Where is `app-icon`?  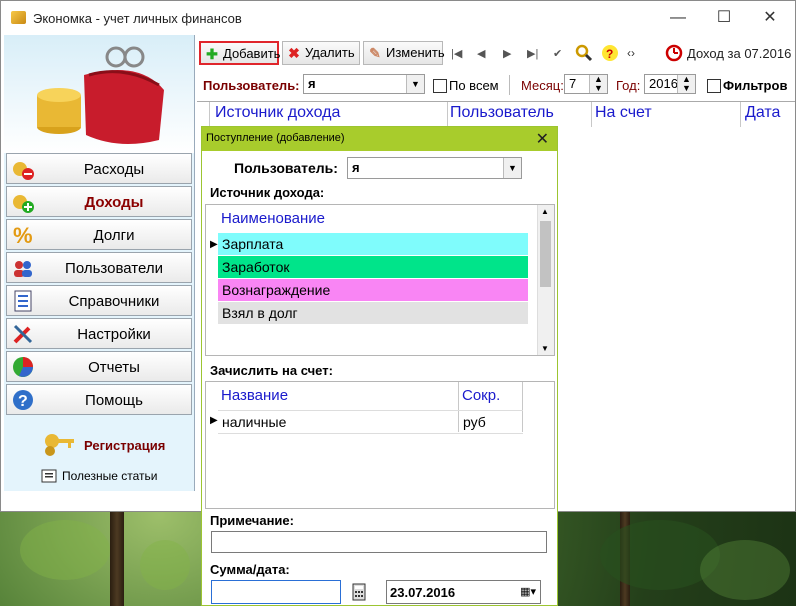 app-icon is located at coordinates (18, 17).